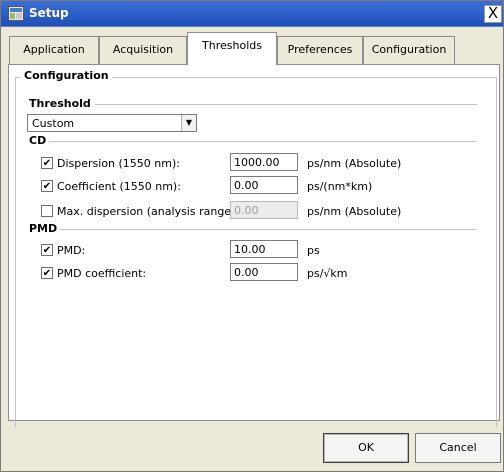 This screenshot has width=504, height=472. I want to click on cancel-button-label: Cancel, so click(458, 447).